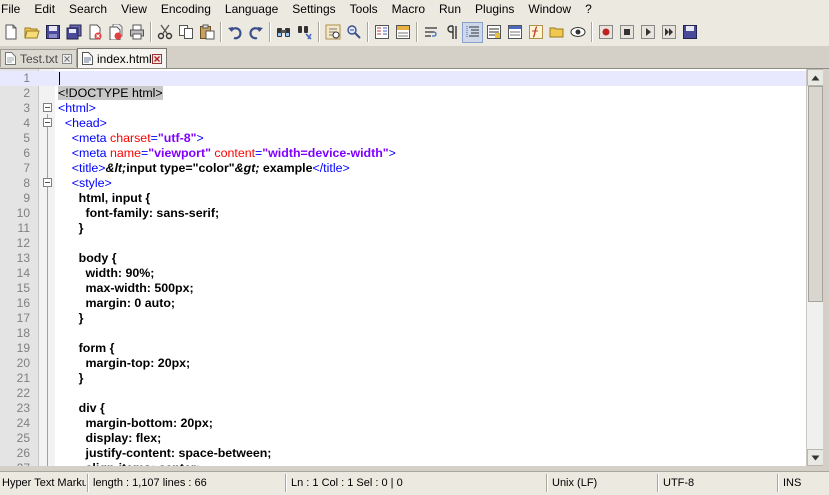  What do you see at coordinates (403, 363) in the screenshot?
I see `code-line: 20 margin-top: 20px;` at bounding box center [403, 363].